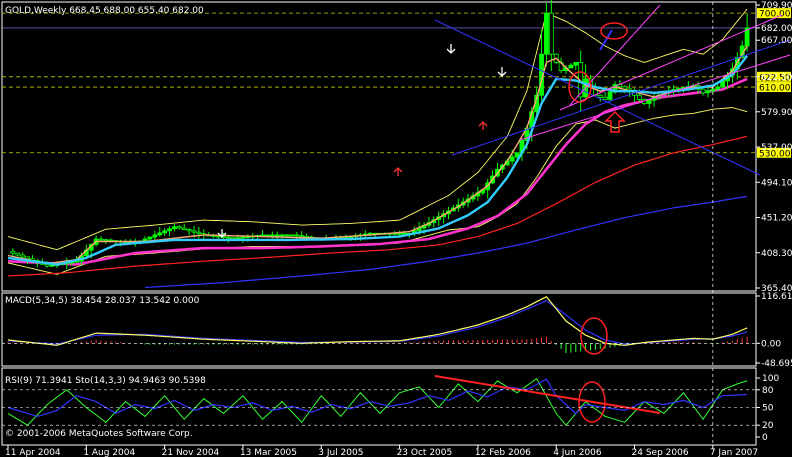 Image resolution: width=792 pixels, height=457 pixels. What do you see at coordinates (776, 148) in the screenshot?
I see `price-y-tick-label-5: 537.00` at bounding box center [776, 148].